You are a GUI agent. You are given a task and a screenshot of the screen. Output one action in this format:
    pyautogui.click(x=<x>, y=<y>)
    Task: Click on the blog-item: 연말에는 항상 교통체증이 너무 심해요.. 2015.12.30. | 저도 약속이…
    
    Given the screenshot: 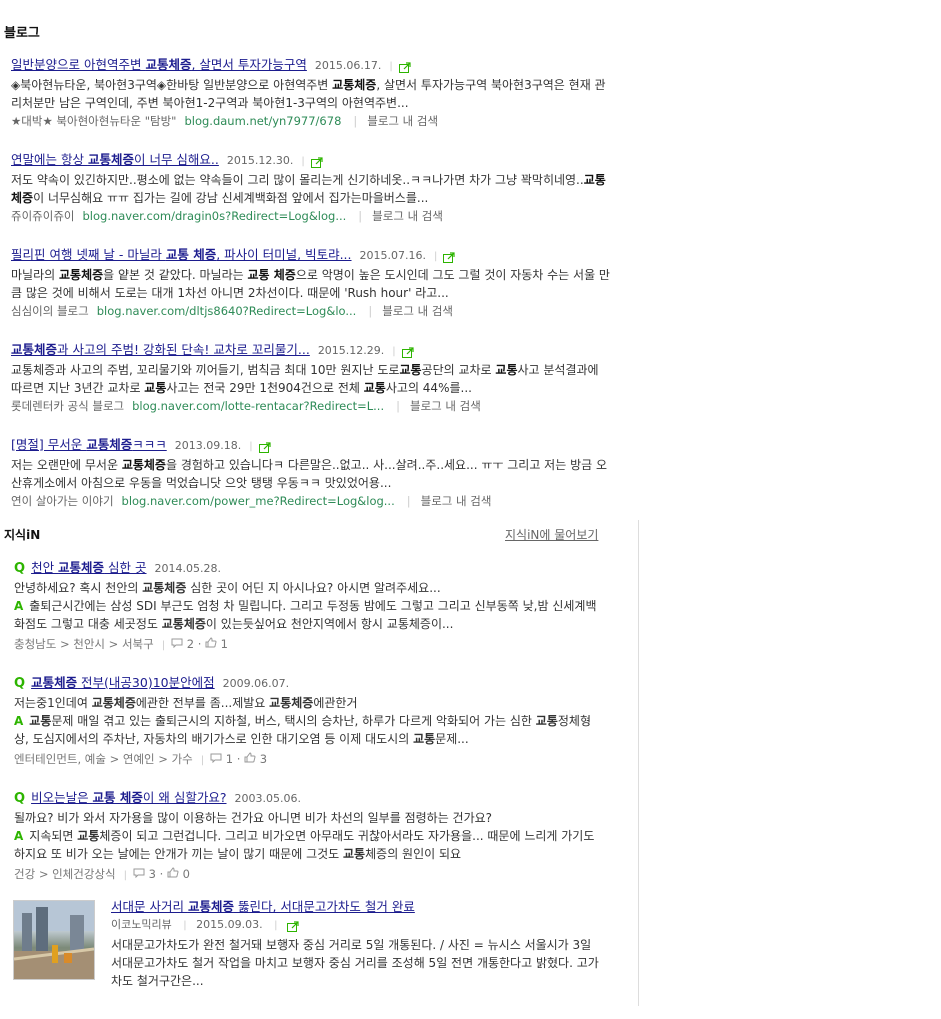 What is the action you would take?
    pyautogui.click(x=311, y=188)
    